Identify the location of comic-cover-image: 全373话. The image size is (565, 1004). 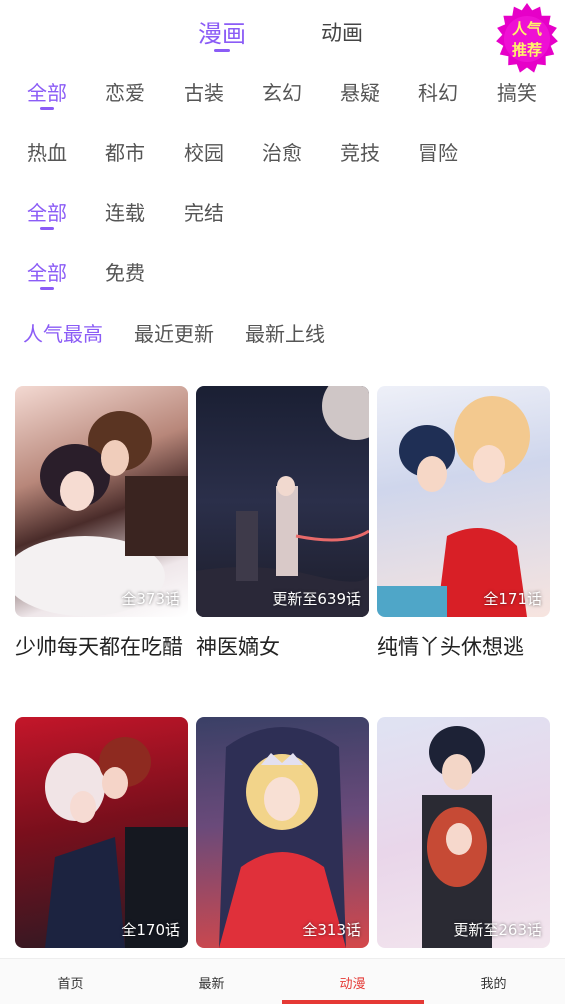
(101, 501).